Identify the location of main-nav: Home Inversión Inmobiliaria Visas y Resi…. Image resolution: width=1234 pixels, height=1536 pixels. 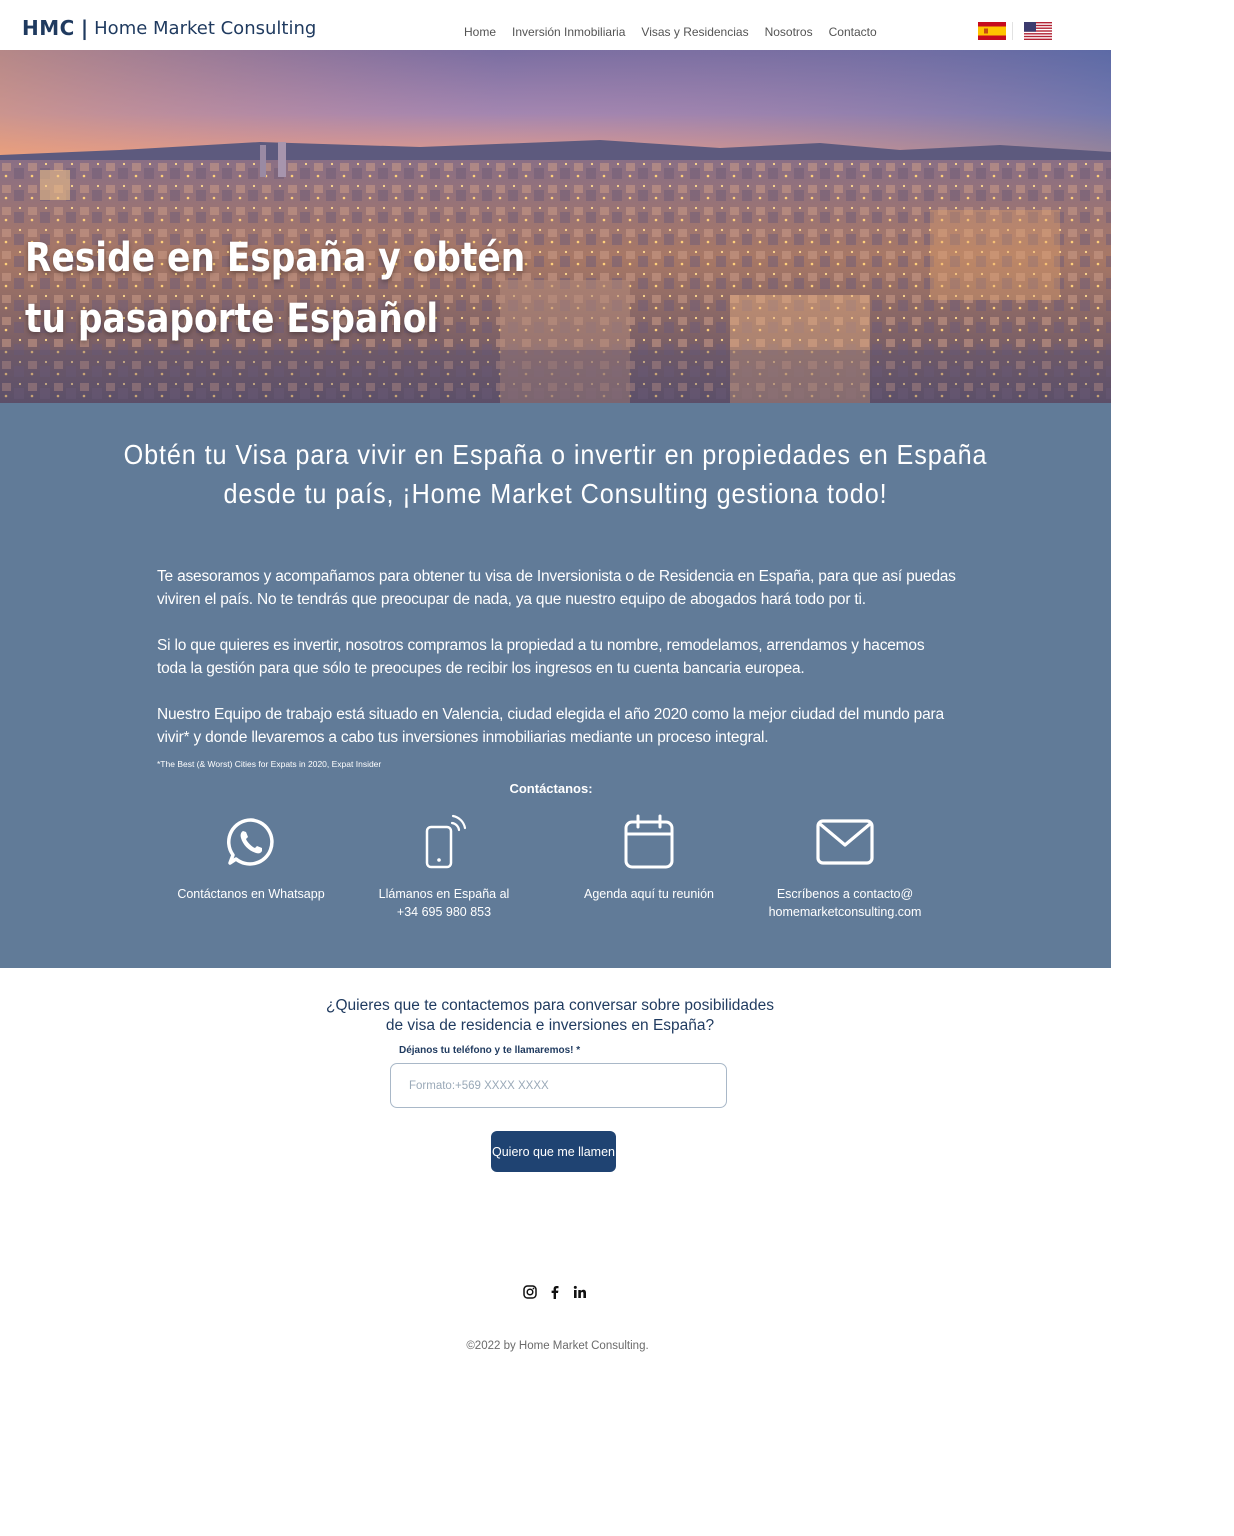
(670, 32).